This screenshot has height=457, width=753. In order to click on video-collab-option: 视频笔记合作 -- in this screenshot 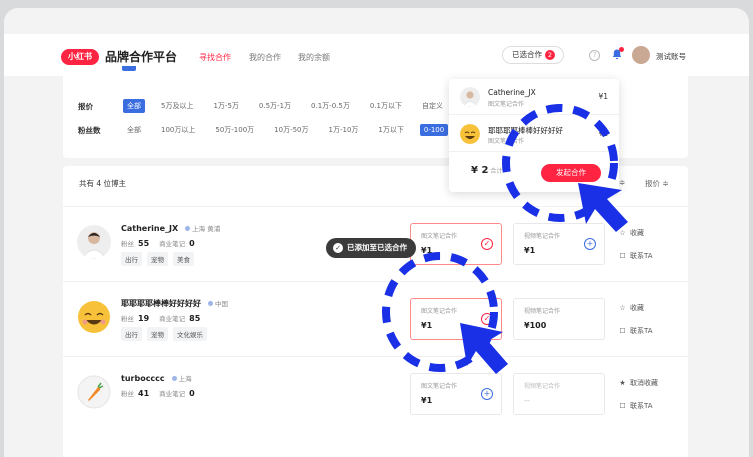, I will do `click(559, 394)`.